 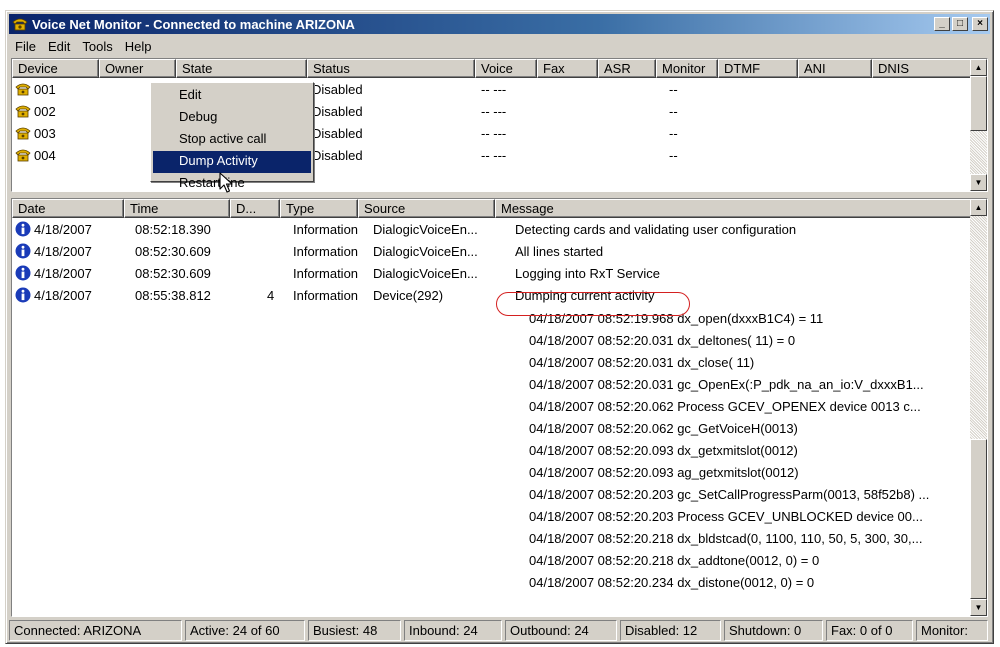 I want to click on status-monitor: Monitor:, so click(x=952, y=630).